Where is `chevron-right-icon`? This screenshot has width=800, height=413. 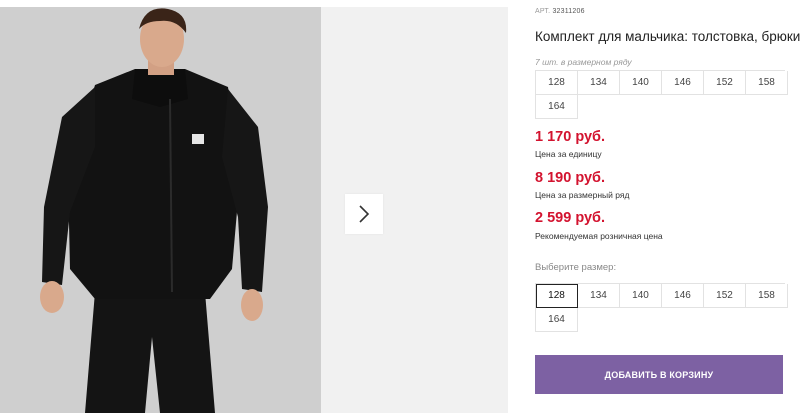
chevron-right-icon is located at coordinates (364, 214).